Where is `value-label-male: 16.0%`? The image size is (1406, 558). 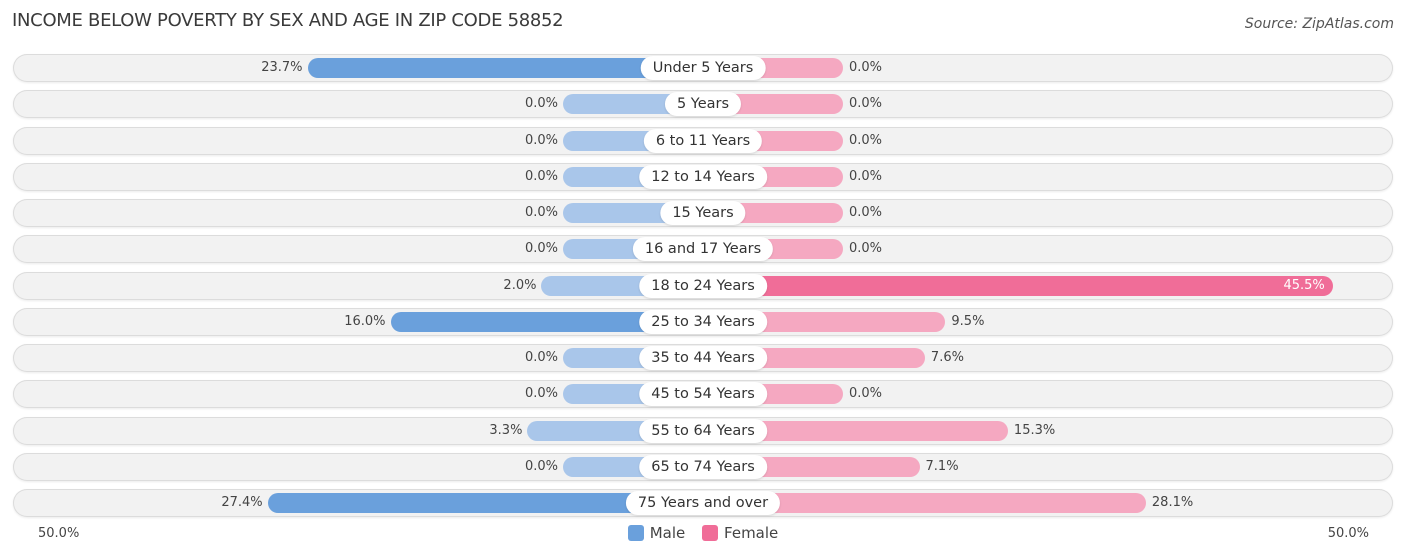
value-label-male: 16.0% is located at coordinates (365, 321).